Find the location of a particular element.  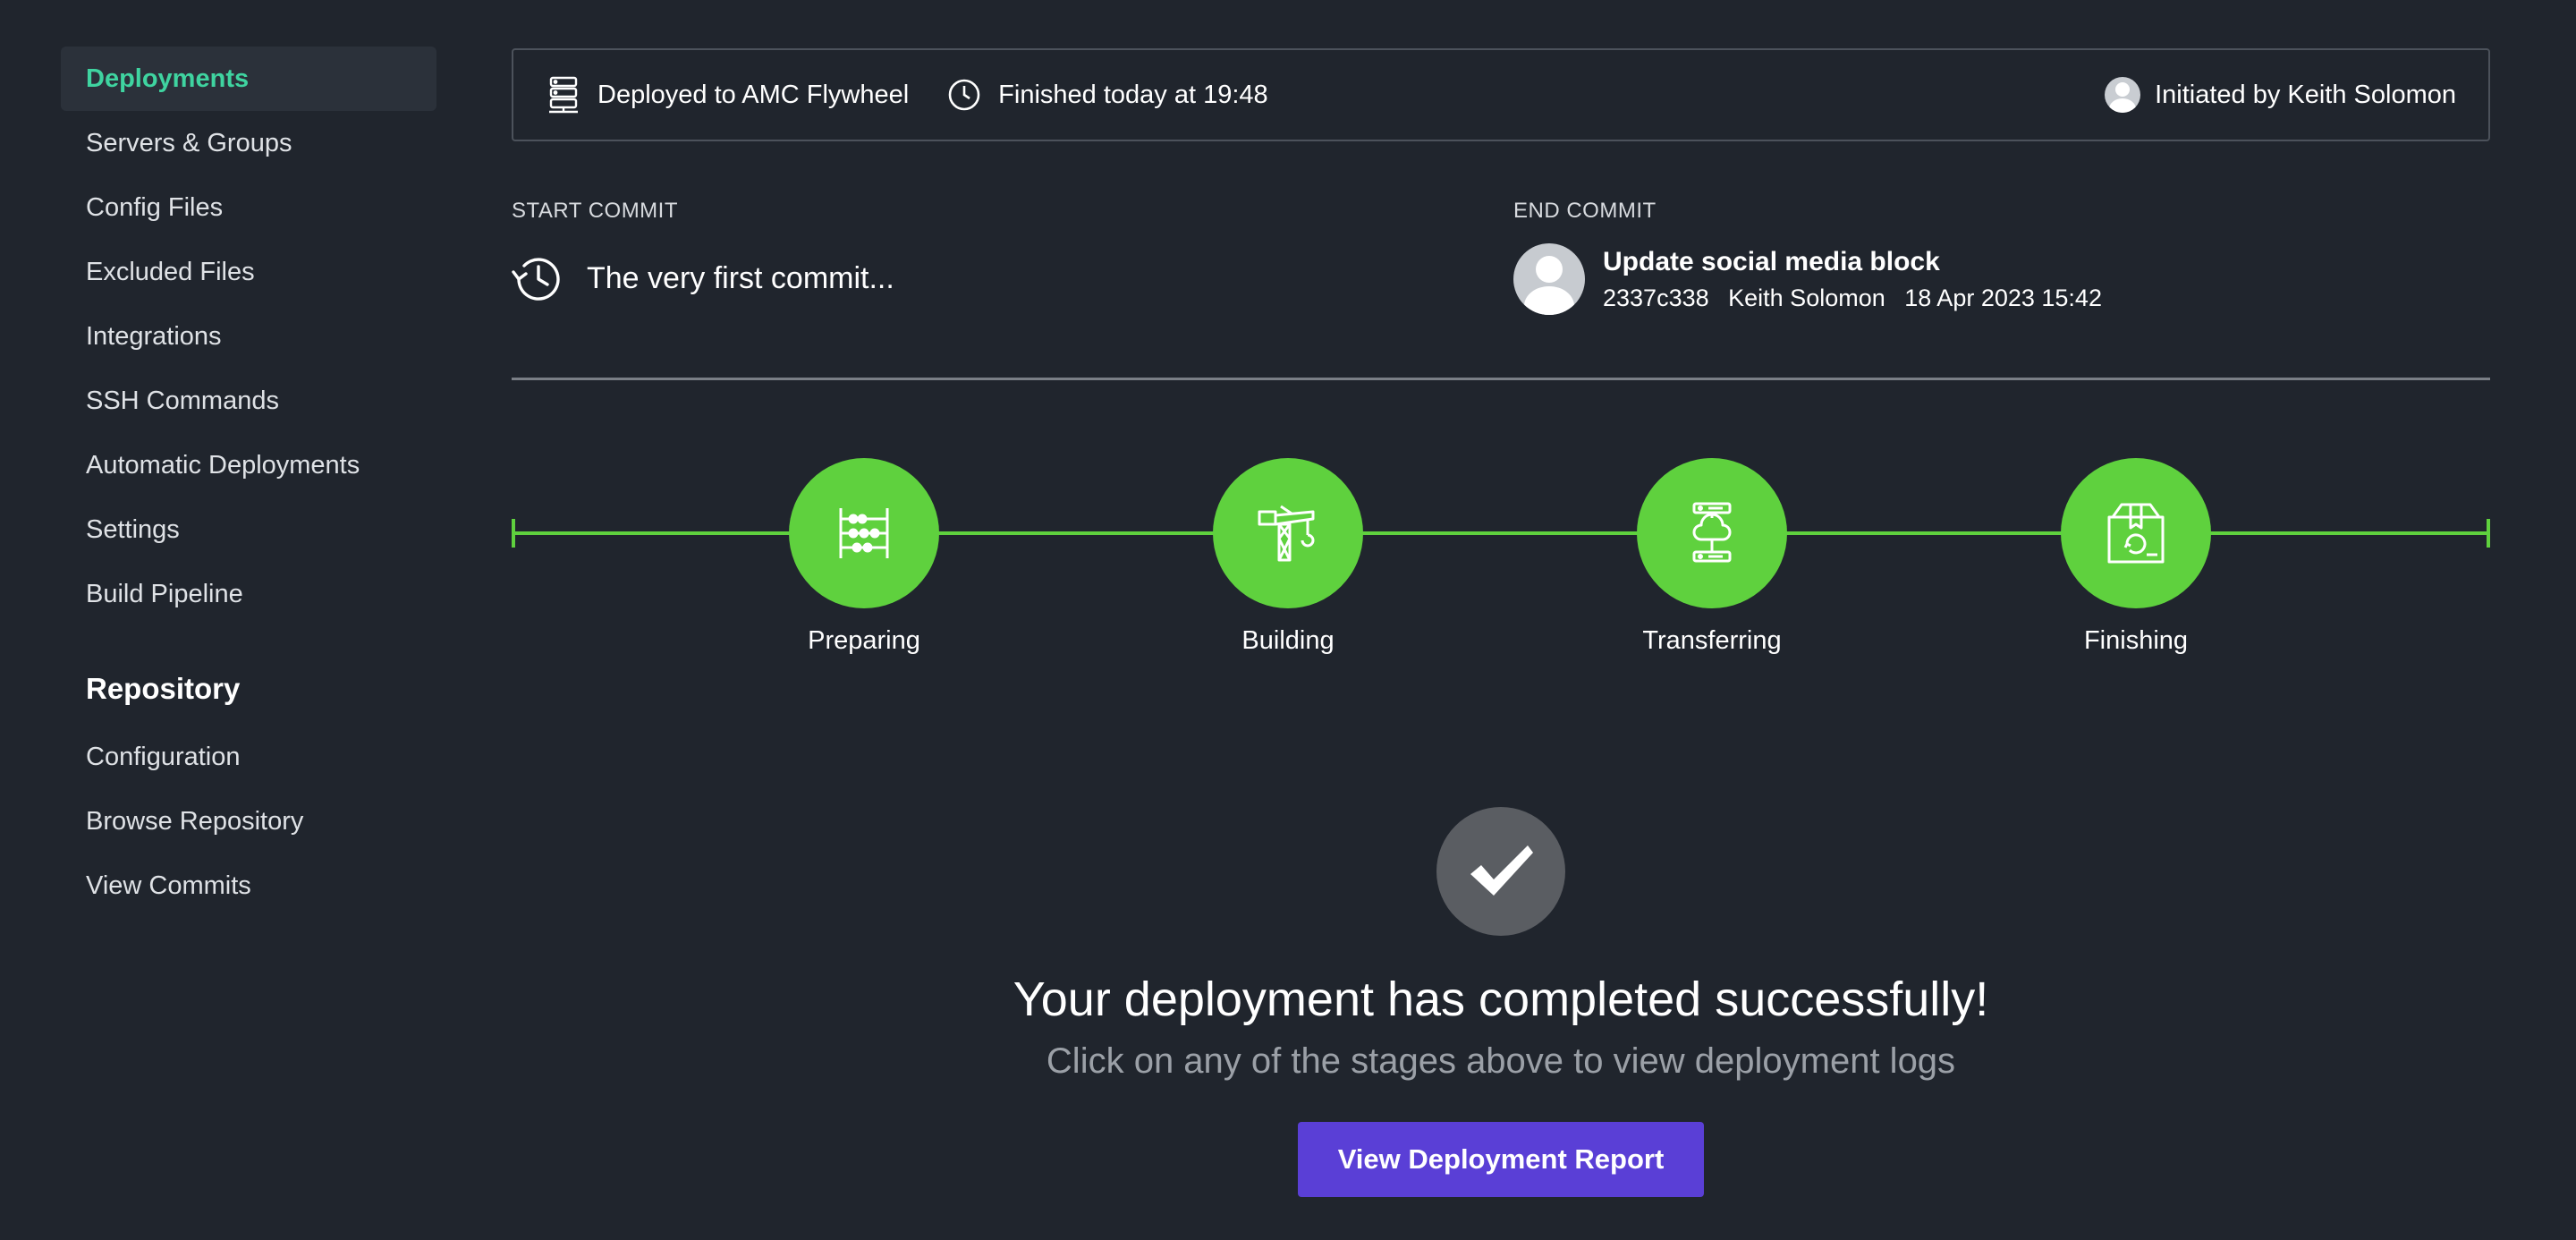

sidebar-item-config-files: Config Files is located at coordinates (248, 207).